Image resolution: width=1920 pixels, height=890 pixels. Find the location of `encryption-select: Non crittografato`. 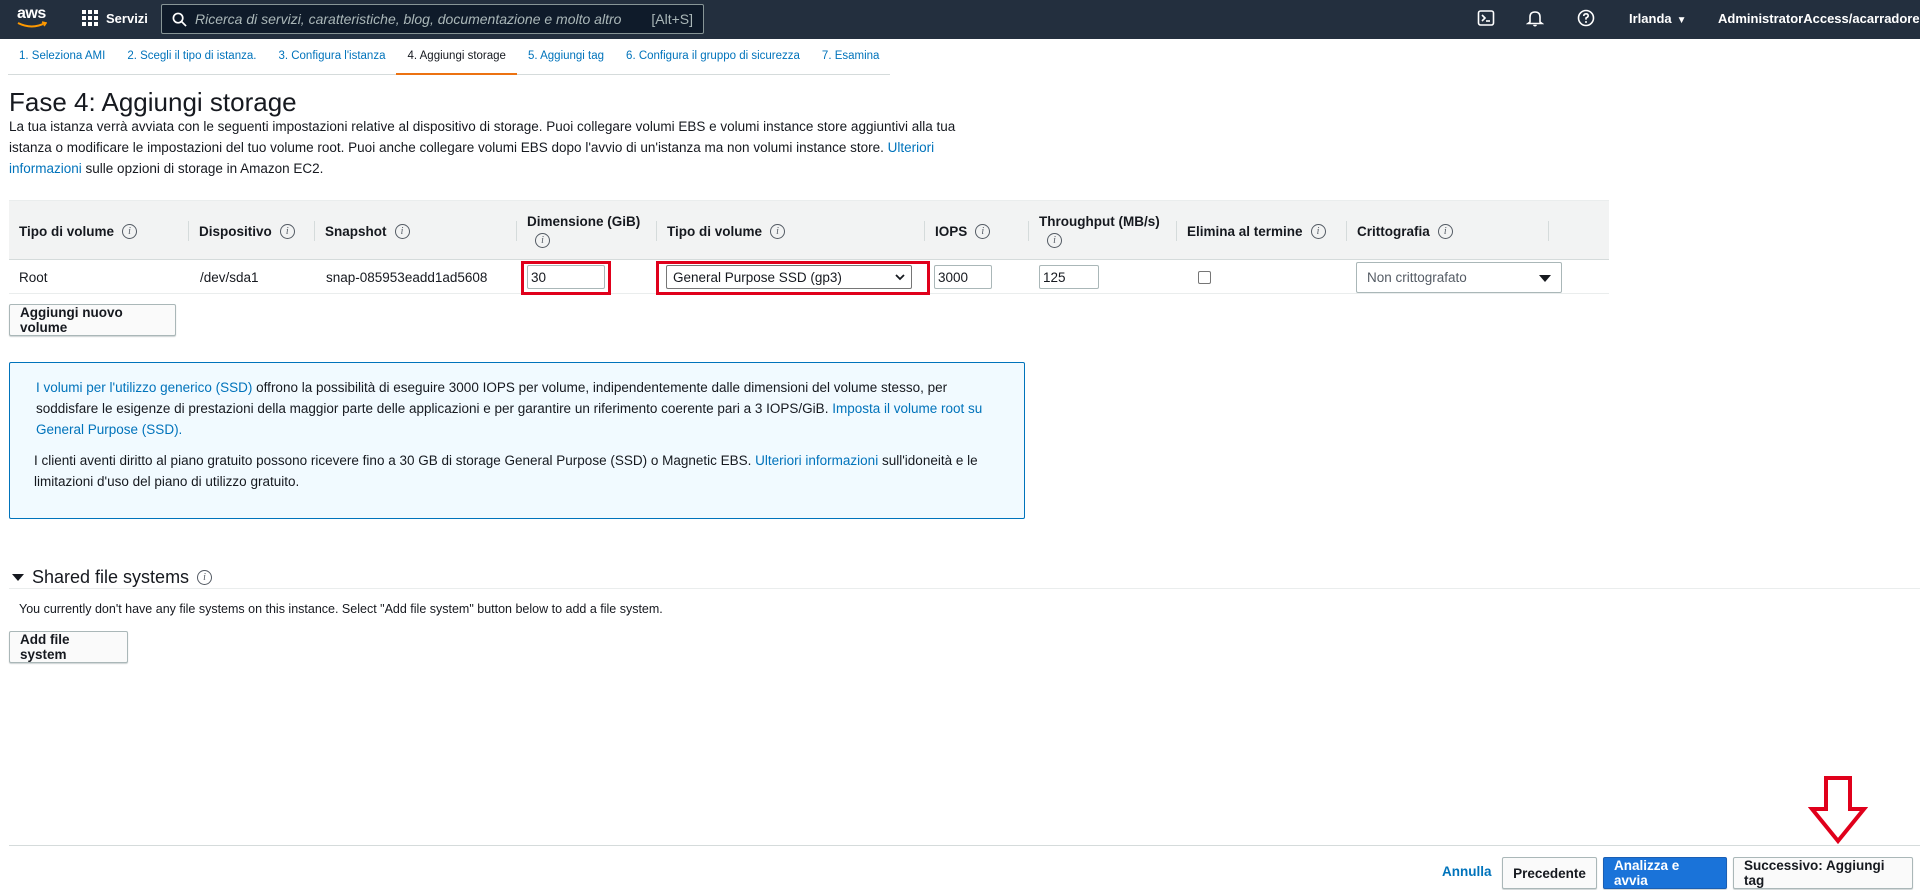

encryption-select: Non crittografato is located at coordinates (1459, 277).